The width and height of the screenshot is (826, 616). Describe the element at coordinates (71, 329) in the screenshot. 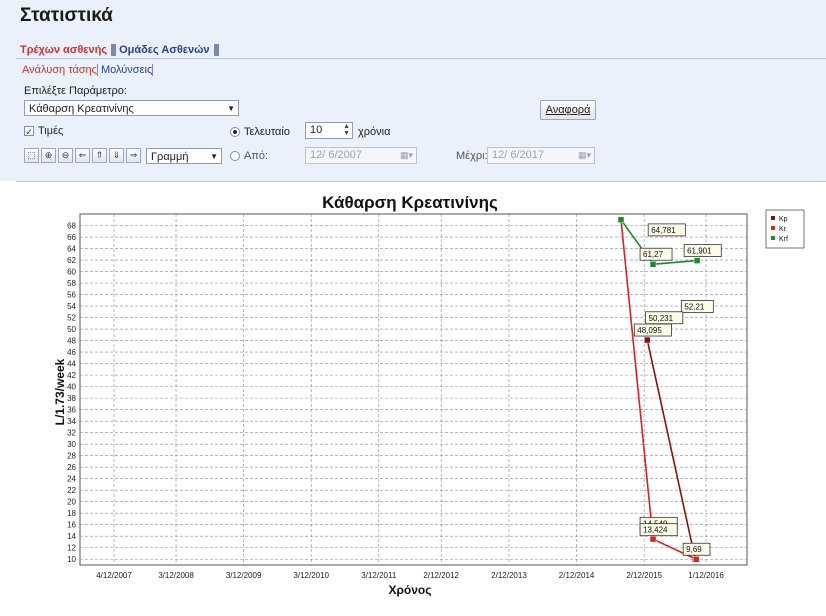

I see `y-tick-label: 50` at that location.